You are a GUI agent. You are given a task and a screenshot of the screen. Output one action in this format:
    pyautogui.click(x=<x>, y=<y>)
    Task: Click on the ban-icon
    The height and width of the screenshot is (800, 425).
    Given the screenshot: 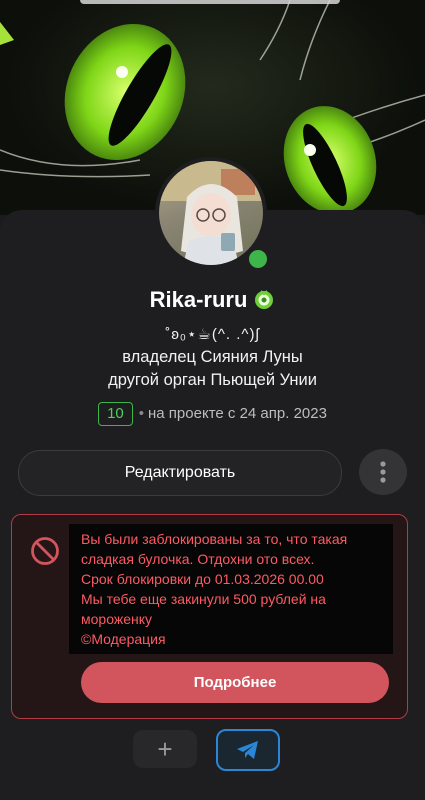 What is the action you would take?
    pyautogui.click(x=45, y=551)
    